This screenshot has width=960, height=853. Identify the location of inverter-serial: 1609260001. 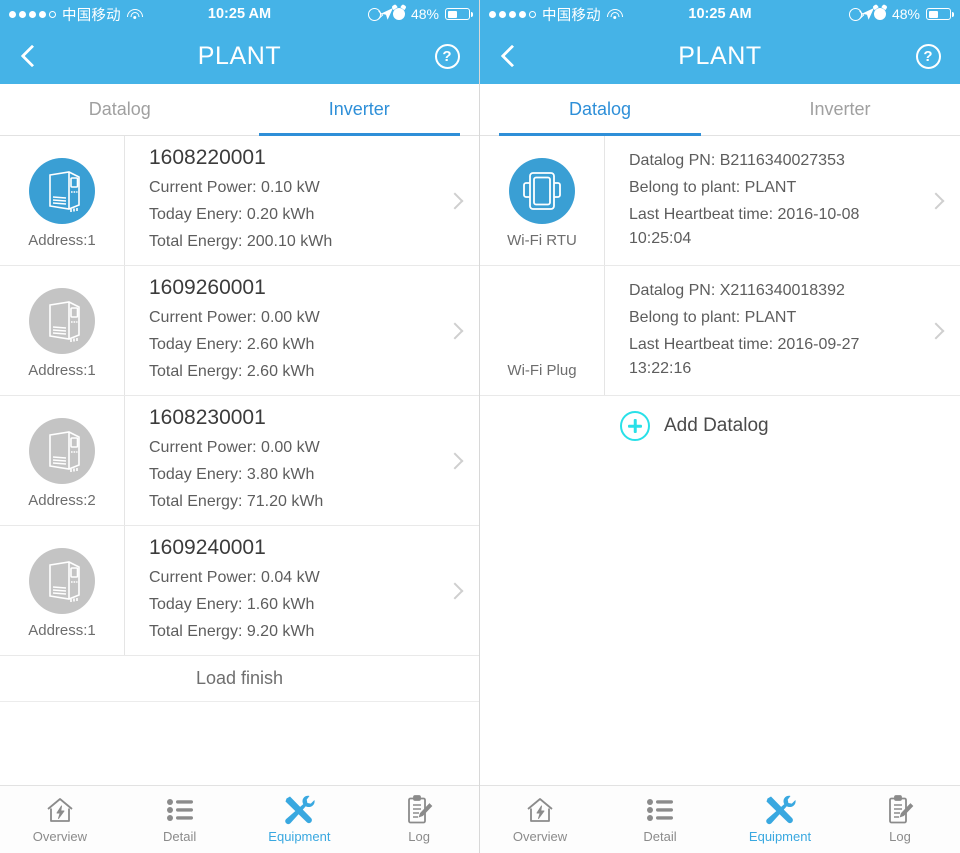
(207, 288).